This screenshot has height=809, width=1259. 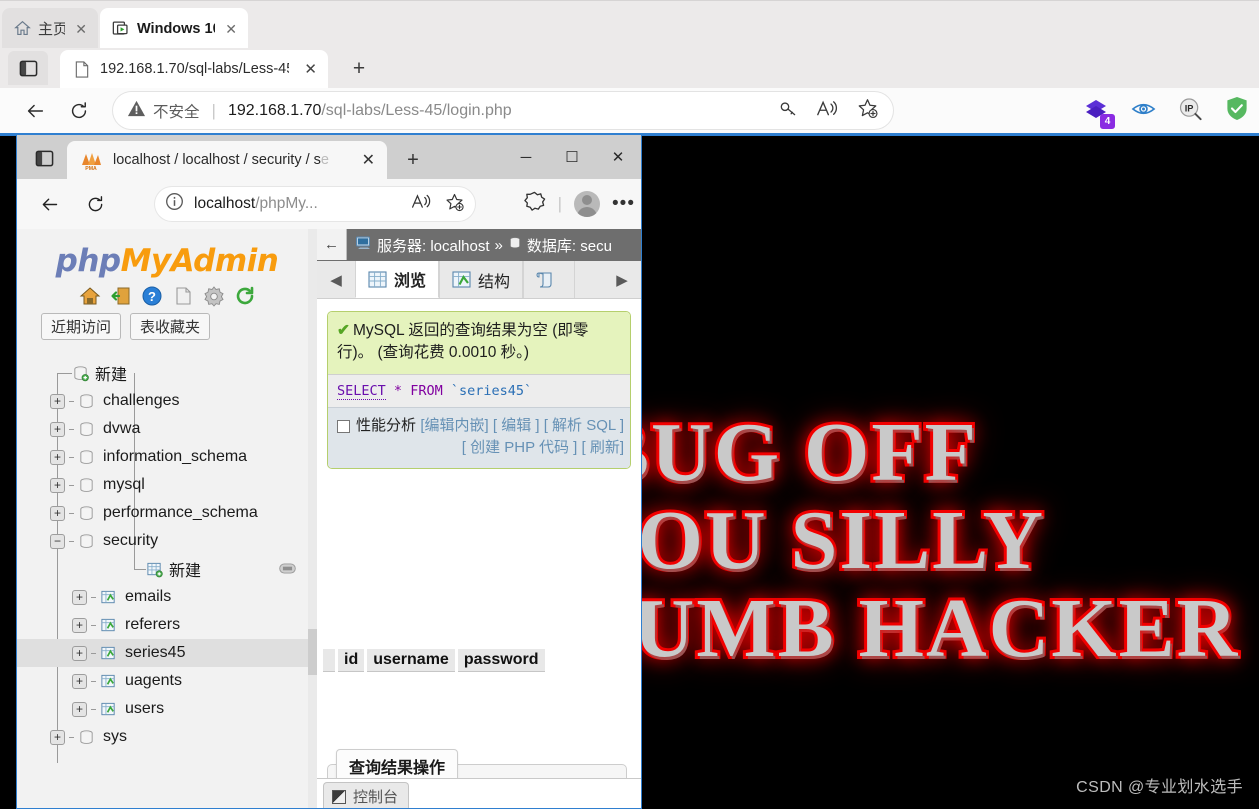 What do you see at coordinates (131, 540) in the screenshot?
I see `tree-node-label: security` at bounding box center [131, 540].